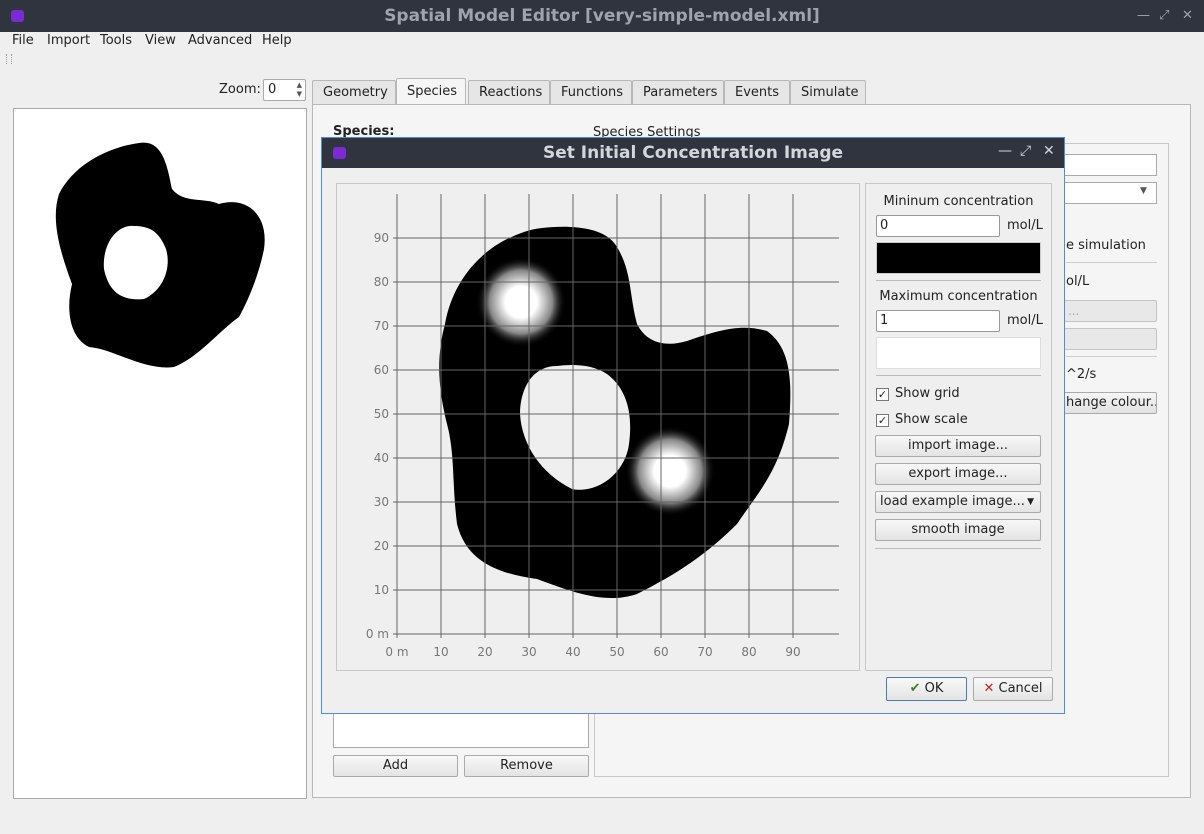 This screenshot has height=834, width=1204. I want to click on constant-simulation-label: e simulation, so click(1106, 245).